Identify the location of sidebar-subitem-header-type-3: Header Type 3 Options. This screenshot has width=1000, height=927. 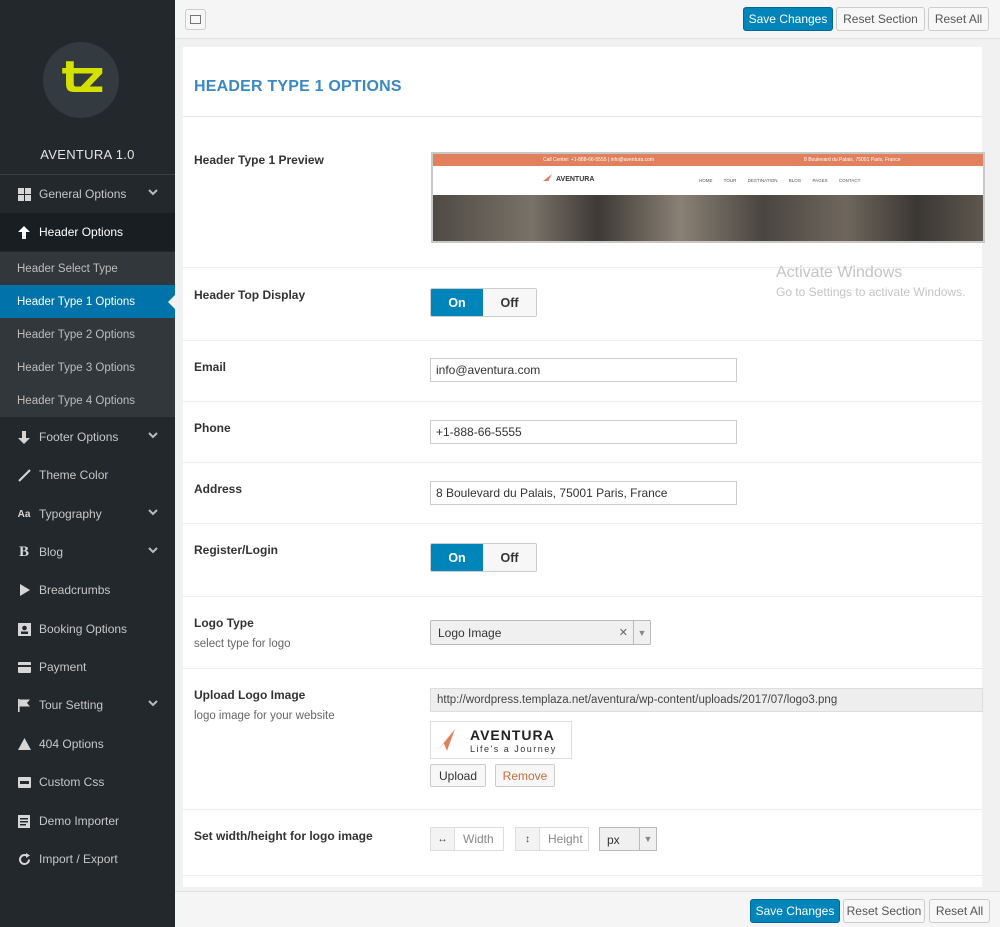
(87, 367).